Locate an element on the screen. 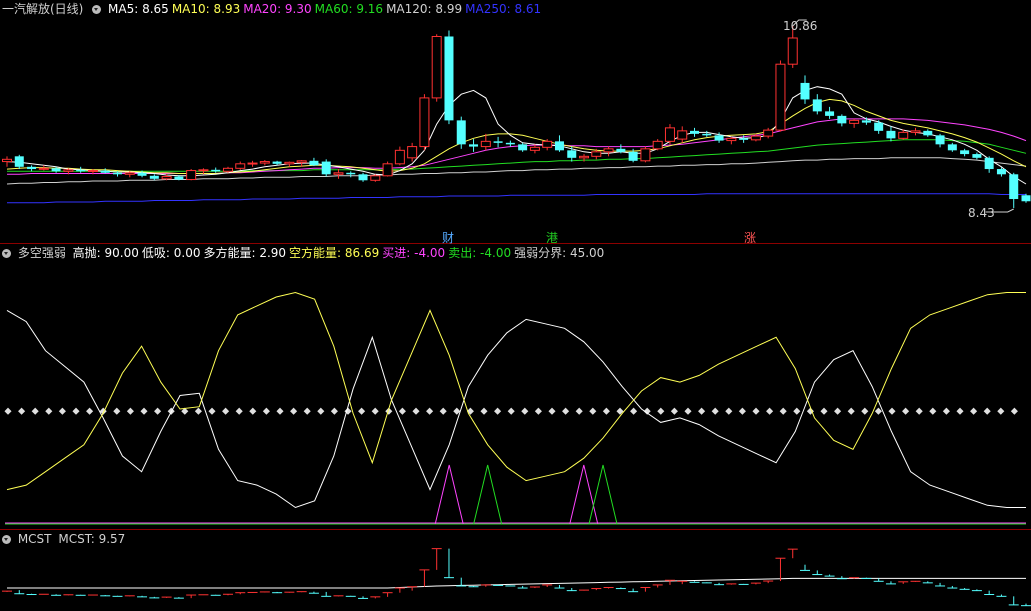 This screenshot has height=611, width=1031. event-tag-finance: 财 is located at coordinates (448, 237).